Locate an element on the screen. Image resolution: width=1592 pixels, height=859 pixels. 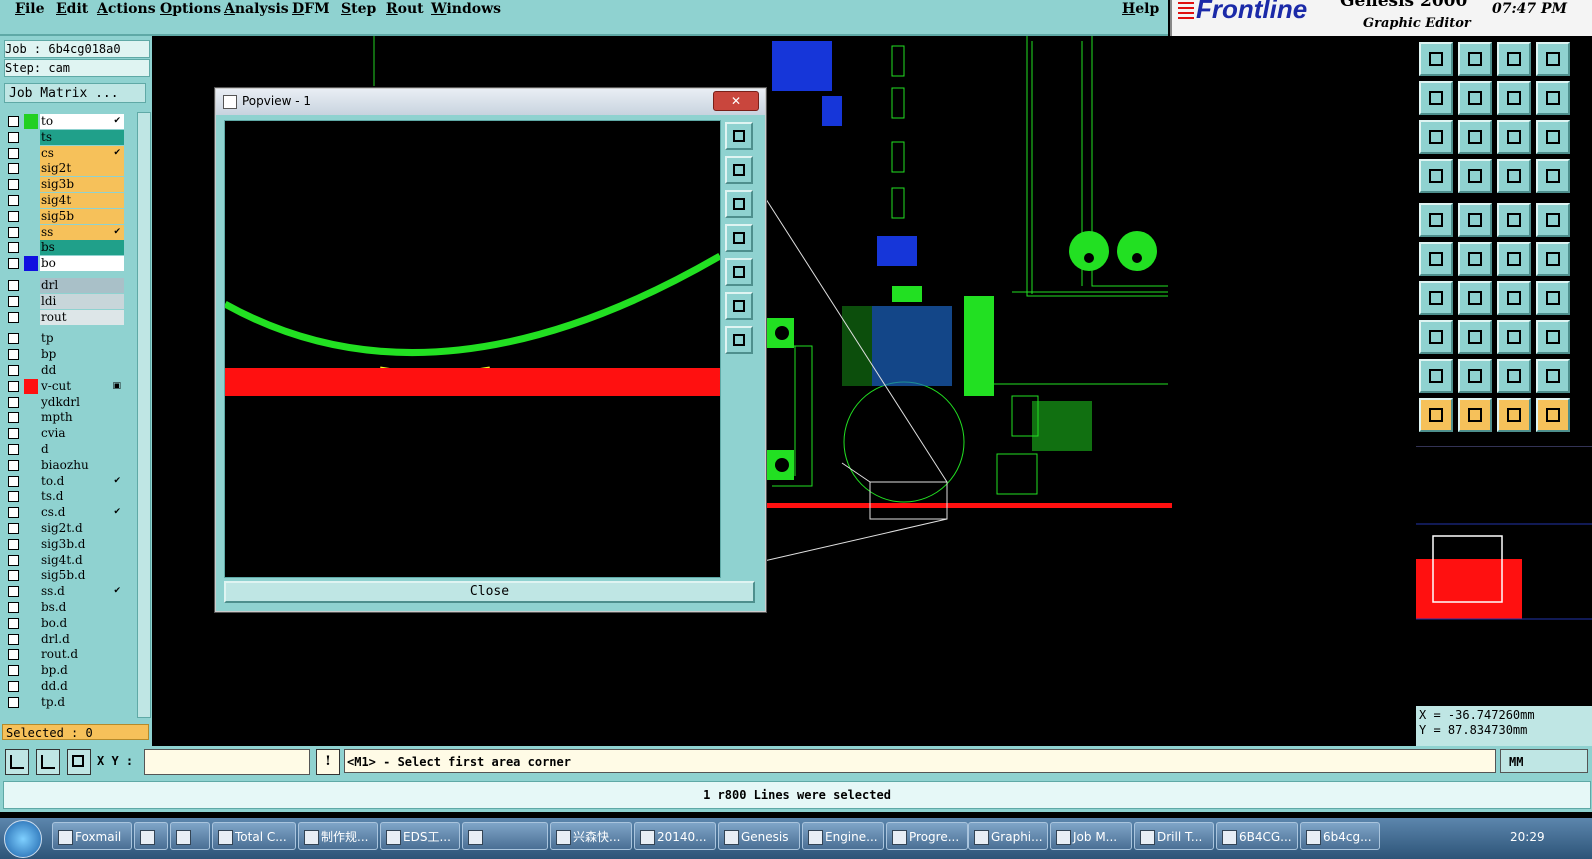
layer-name: cs.d ✔ is located at coordinates (82, 513).